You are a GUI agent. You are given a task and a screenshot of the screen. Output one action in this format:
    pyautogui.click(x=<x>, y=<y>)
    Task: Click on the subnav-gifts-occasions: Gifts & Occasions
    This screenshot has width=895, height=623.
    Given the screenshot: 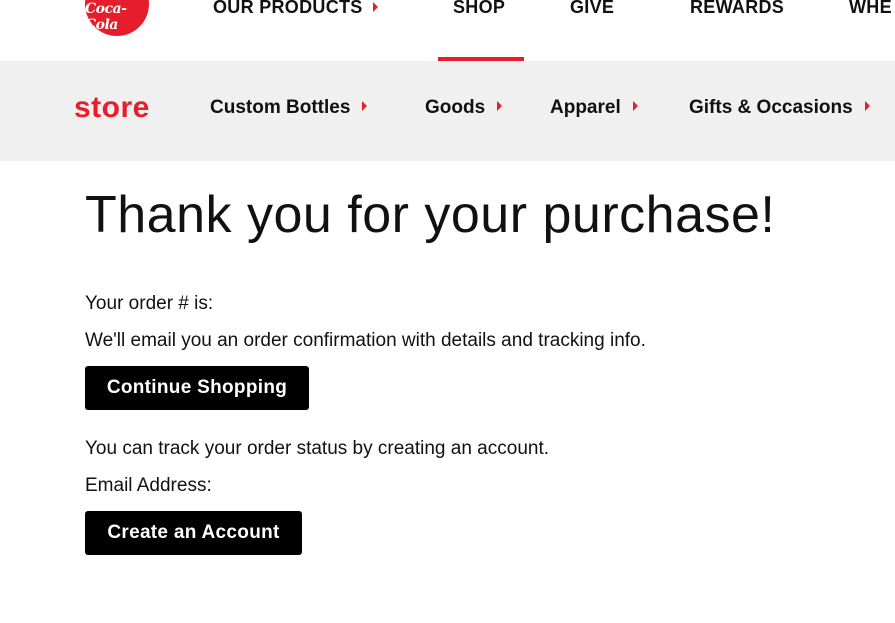 What is the action you would take?
    pyautogui.click(x=779, y=108)
    